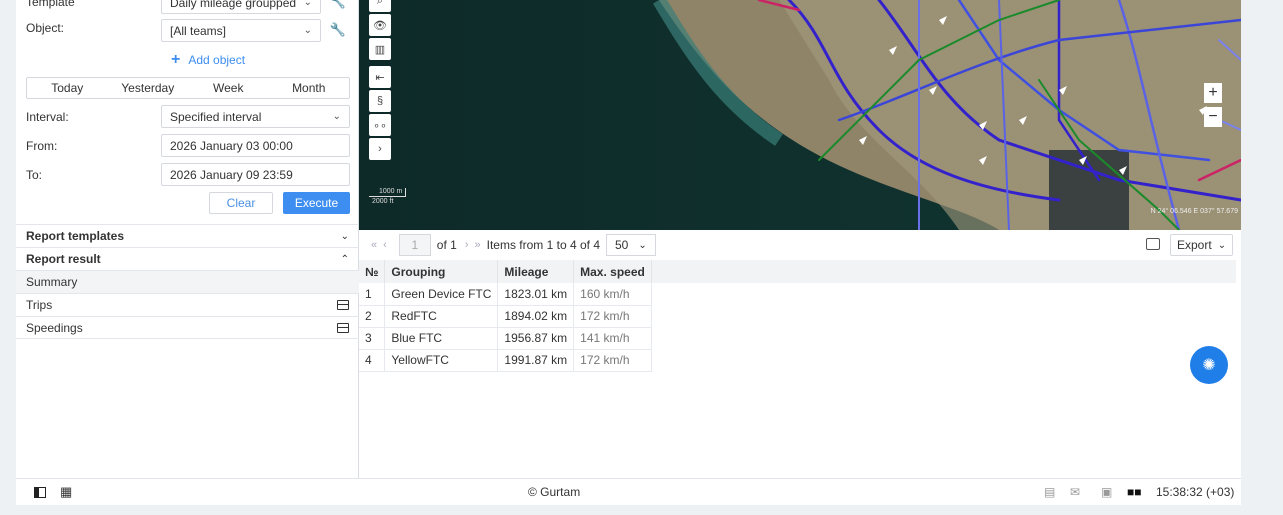 This screenshot has height=515, width=1283. What do you see at coordinates (47, 117) in the screenshot?
I see `interval-label: Interval:` at bounding box center [47, 117].